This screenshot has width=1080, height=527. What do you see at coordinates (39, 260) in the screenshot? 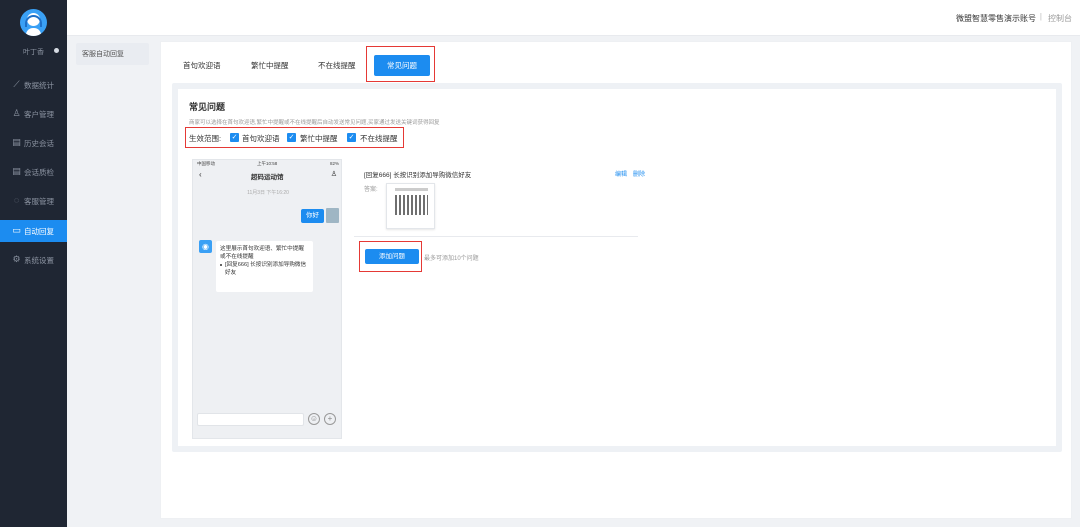
I see `sidebar-item-label: 系统设置` at bounding box center [39, 260].